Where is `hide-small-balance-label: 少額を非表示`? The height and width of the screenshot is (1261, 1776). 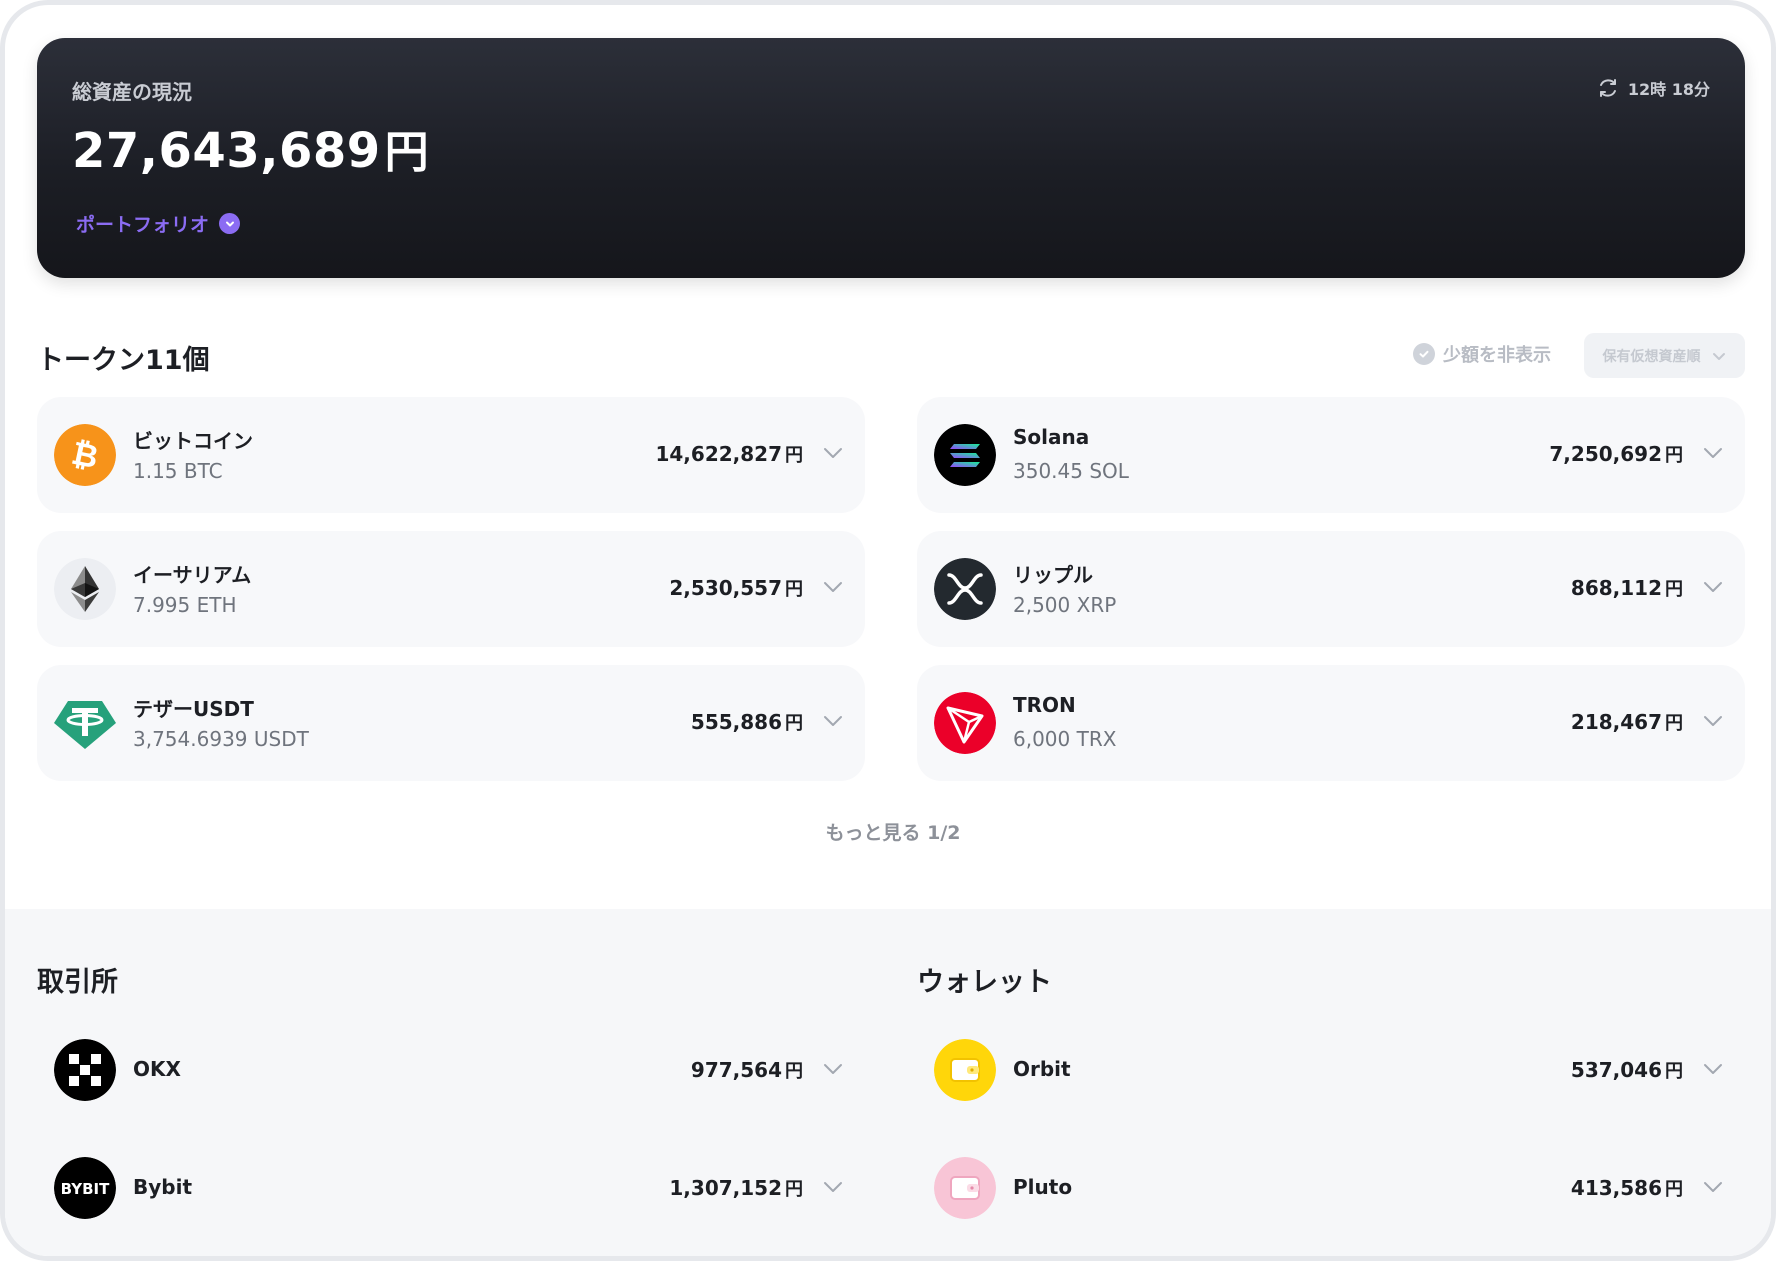 hide-small-balance-label: 少額を非表示 is located at coordinates (1497, 355).